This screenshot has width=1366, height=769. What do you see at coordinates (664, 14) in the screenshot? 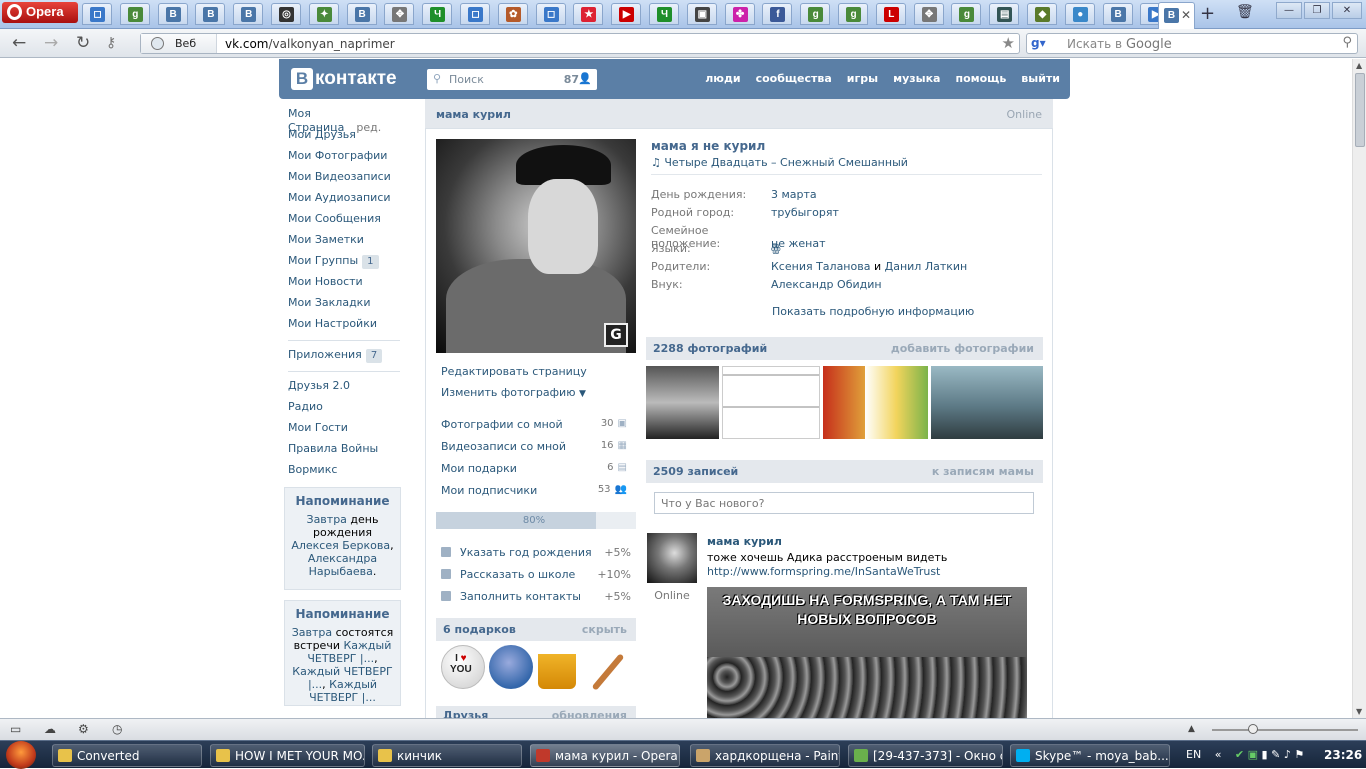
I see `browser-tab: Ч` at bounding box center [664, 14].